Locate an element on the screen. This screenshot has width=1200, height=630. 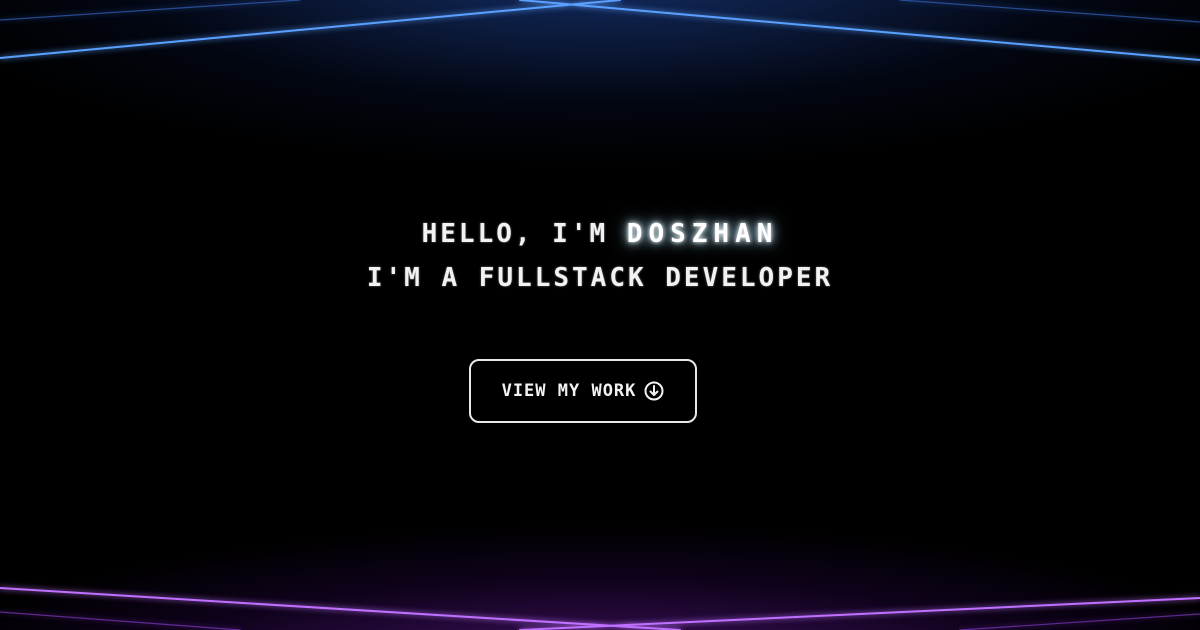
greeting-prefix: Hello, i'm is located at coordinates (524, 234).